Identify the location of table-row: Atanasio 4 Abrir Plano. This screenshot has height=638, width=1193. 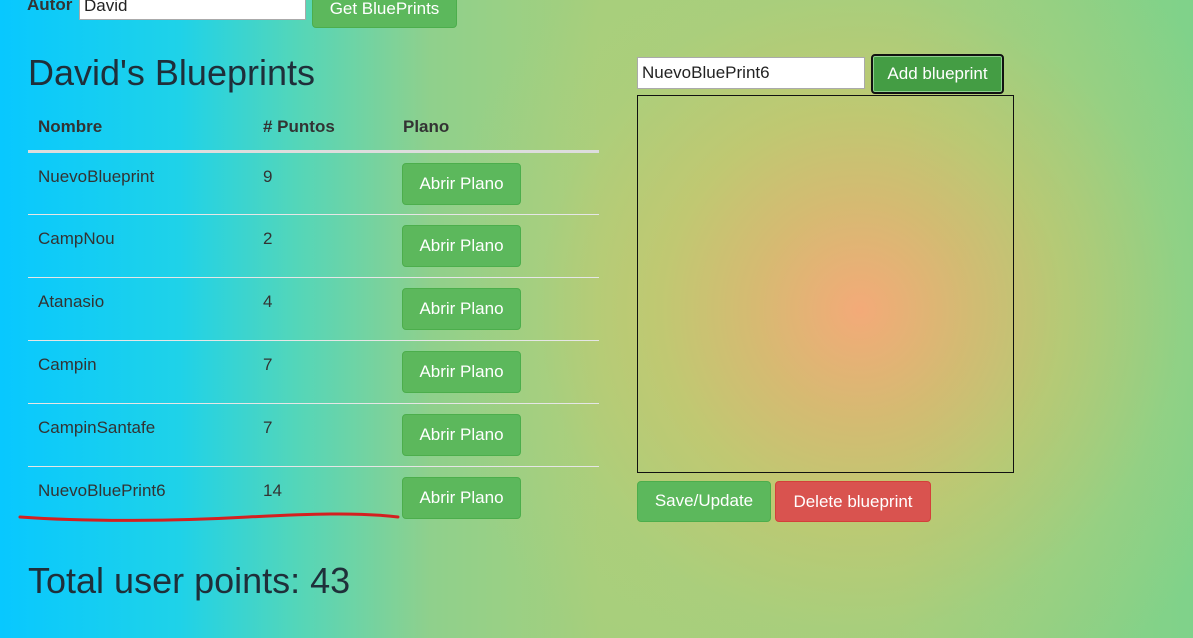
(313, 309).